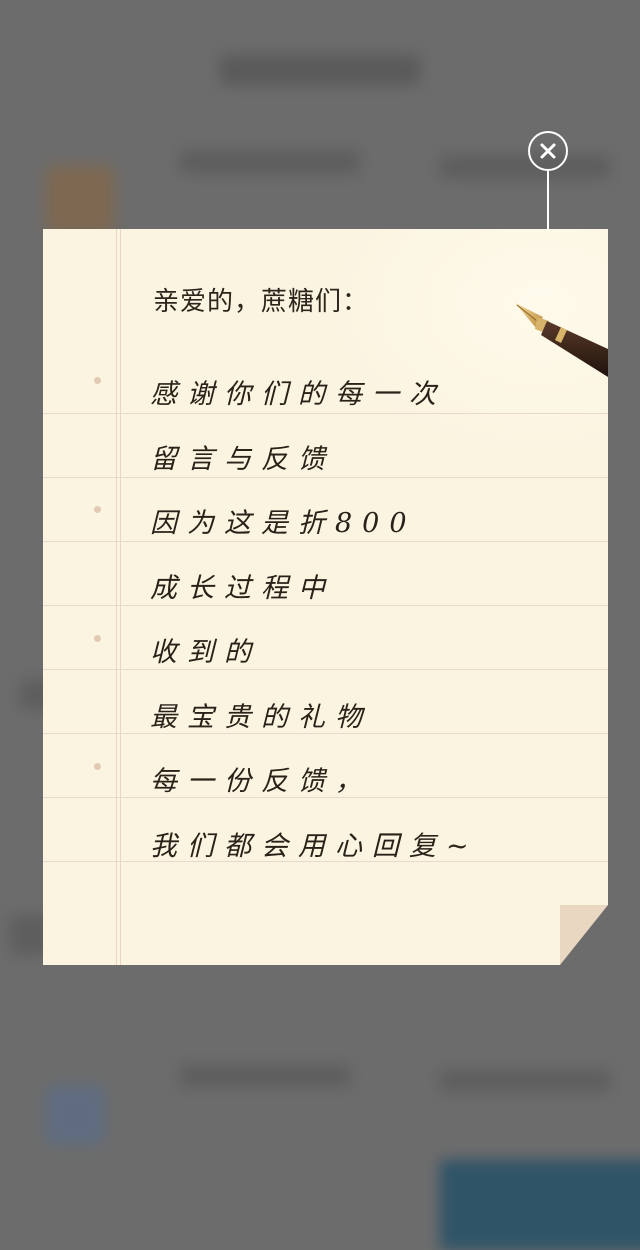  Describe the element at coordinates (540, 1205) in the screenshot. I see `background-button` at that location.